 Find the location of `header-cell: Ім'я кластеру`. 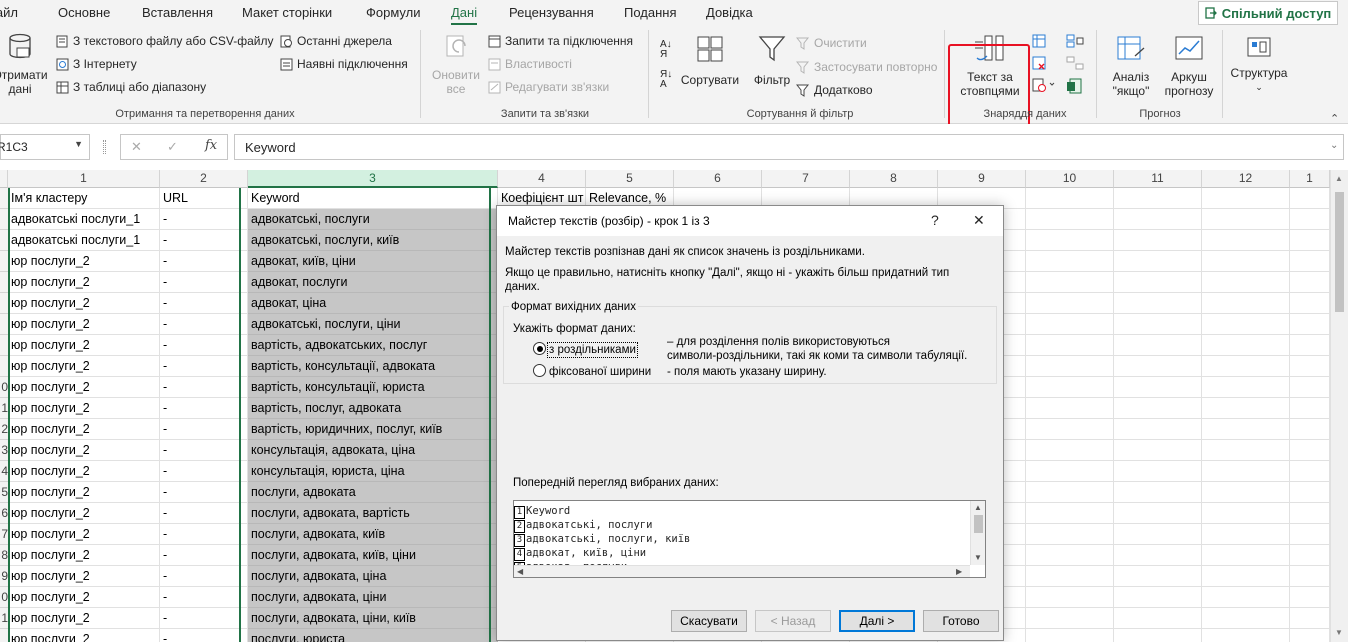

header-cell: Ім'я кластеру is located at coordinates (84, 198).